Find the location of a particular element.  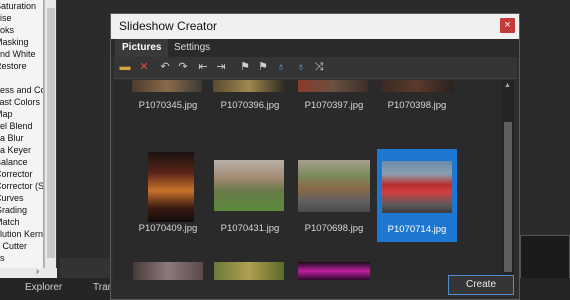

marker-3-icon: ♁ is located at coordinates (281, 67).